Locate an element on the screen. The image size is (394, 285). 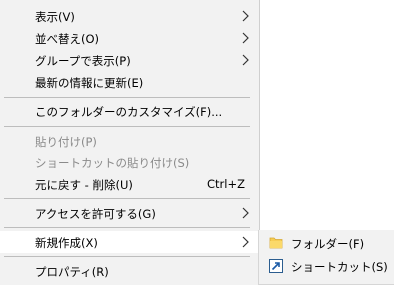
new-submenu: フォルダー(F) ショートカット(S) is located at coordinates (326, 257).